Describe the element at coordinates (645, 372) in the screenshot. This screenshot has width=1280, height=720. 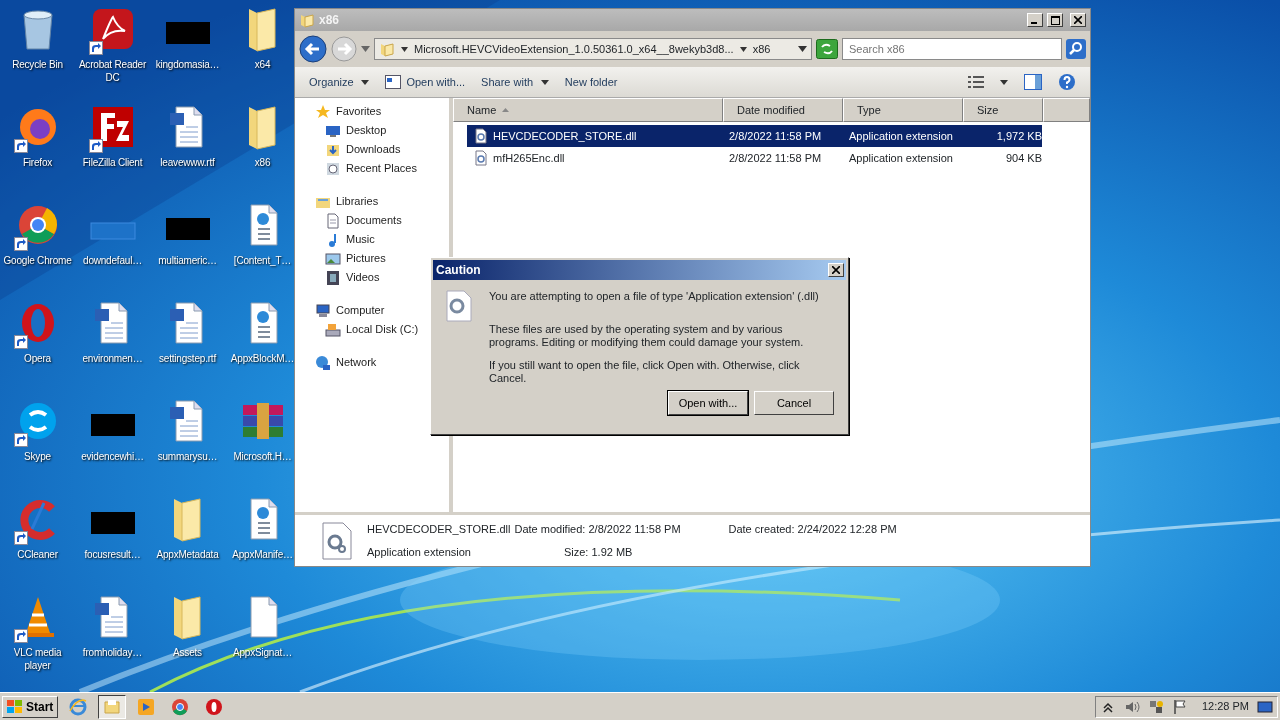
I see `dialog-text: If you still want to open the file, click Open with. Otherwise, click Cancel.` at that location.